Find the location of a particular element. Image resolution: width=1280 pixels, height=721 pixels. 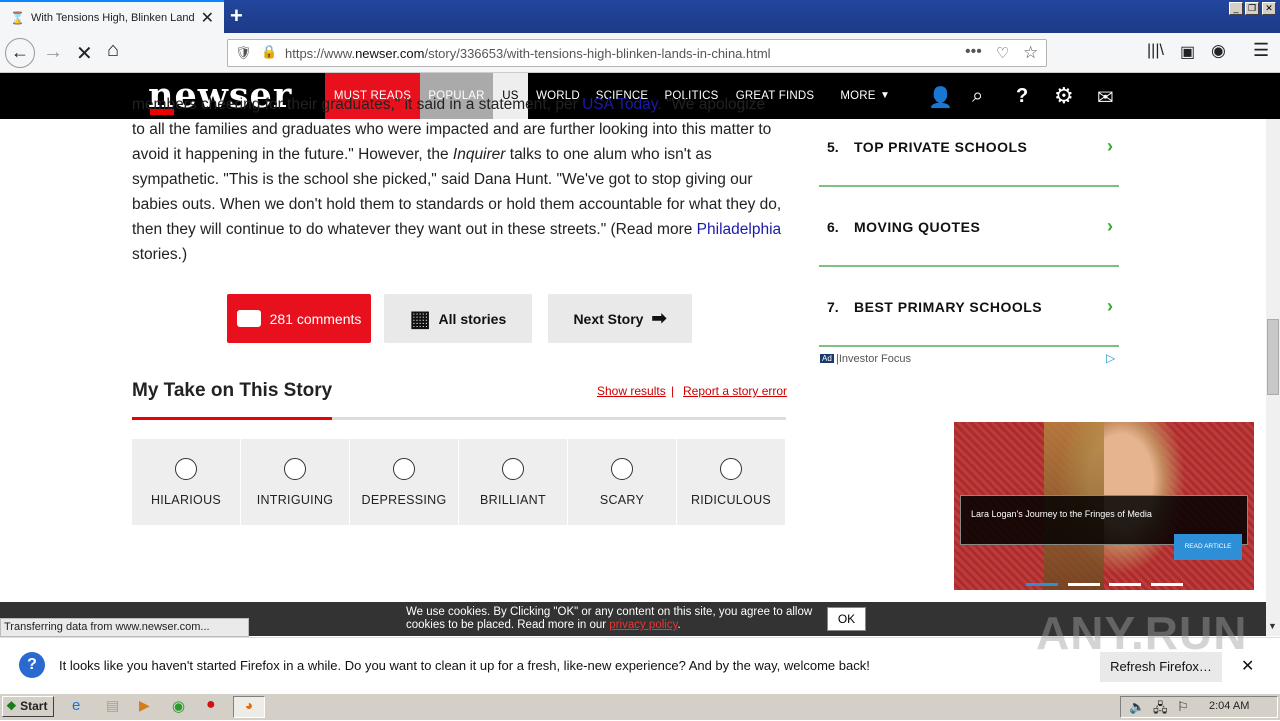

reaction-intriguing: INTRIGUING is located at coordinates (295, 482).